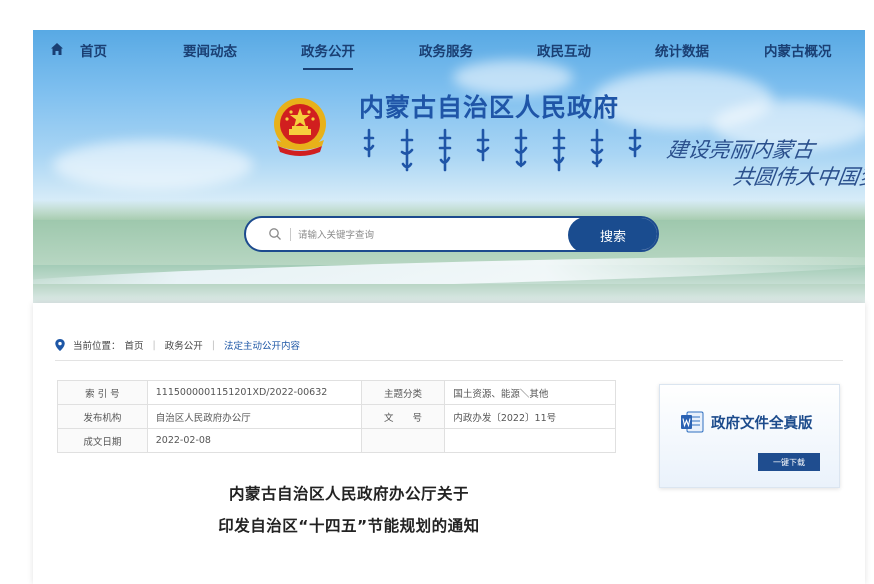 This screenshot has width=874, height=584. I want to click on top-navigation: 首页 要闻动态 政务公开 政务服务 政民互动 统计数据 内蒙古概况, so click(449, 50).